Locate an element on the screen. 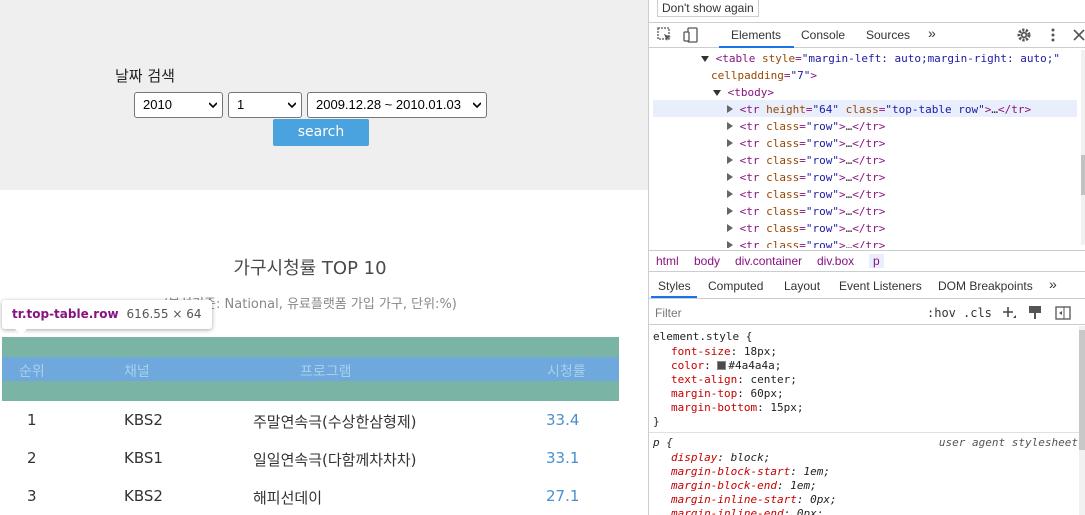 Image resolution: width=1085 pixels, height=515 pixels. search-button: search is located at coordinates (321, 132).